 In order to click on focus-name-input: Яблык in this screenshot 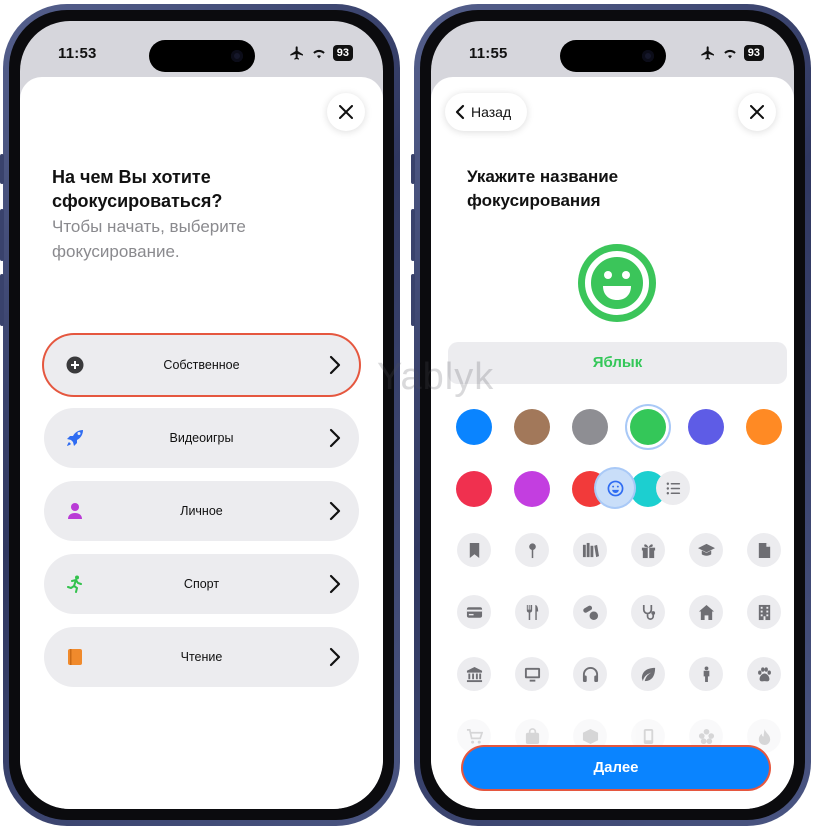, I will do `click(617, 363)`.